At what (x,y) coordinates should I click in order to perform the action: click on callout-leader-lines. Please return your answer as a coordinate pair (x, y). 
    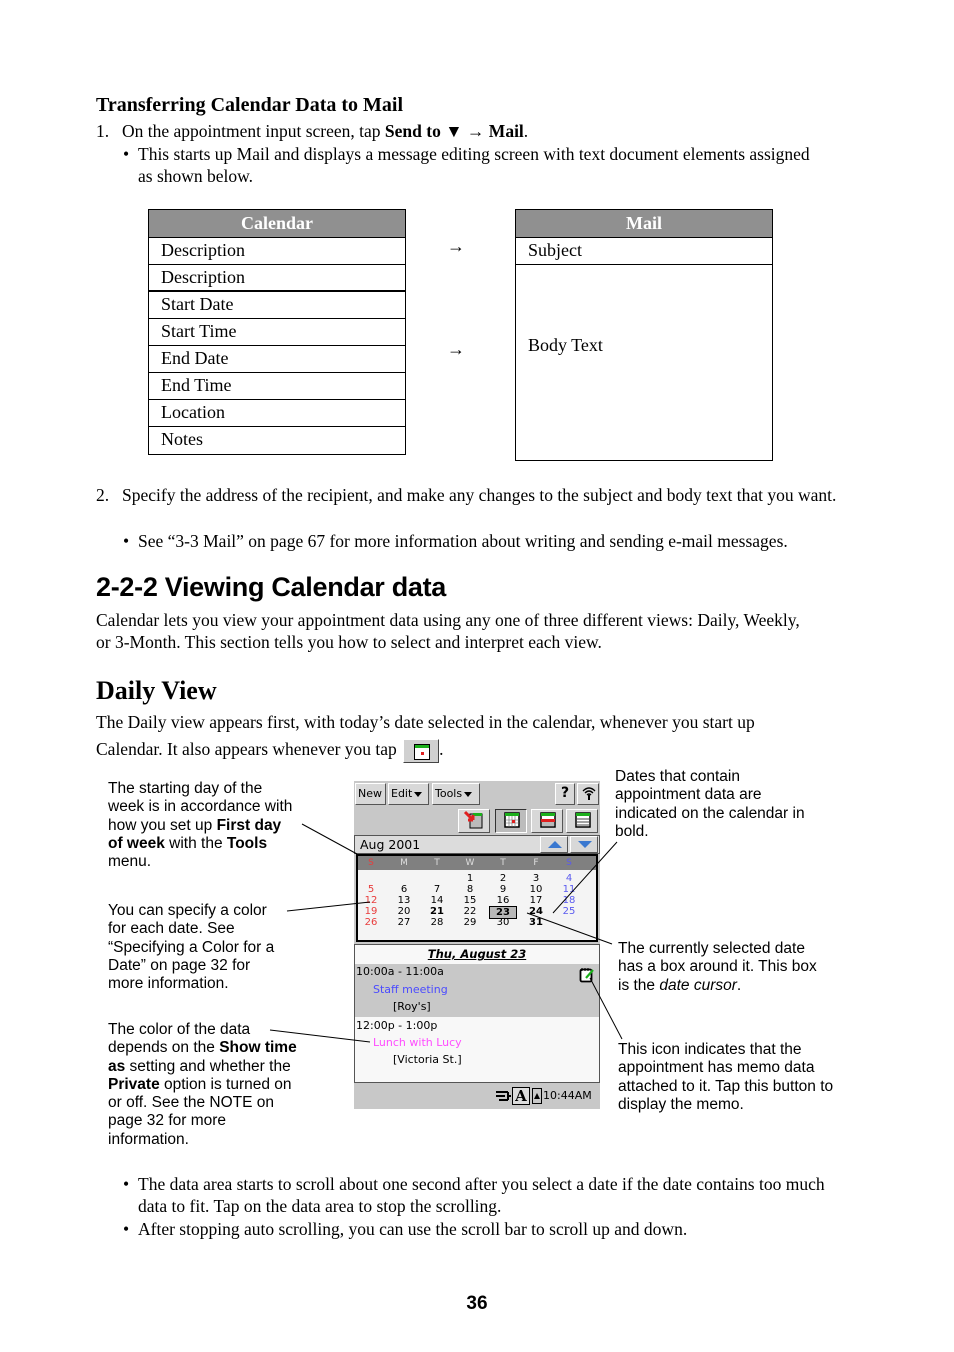
    Looking at the image, I should click on (446, 933).